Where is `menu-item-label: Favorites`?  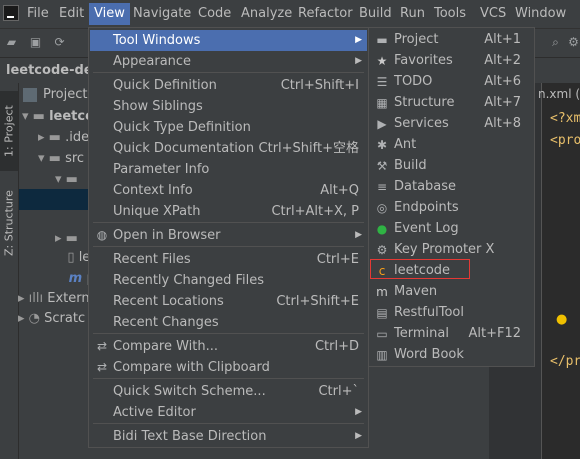
menu-item-label: Favorites is located at coordinates (423, 60).